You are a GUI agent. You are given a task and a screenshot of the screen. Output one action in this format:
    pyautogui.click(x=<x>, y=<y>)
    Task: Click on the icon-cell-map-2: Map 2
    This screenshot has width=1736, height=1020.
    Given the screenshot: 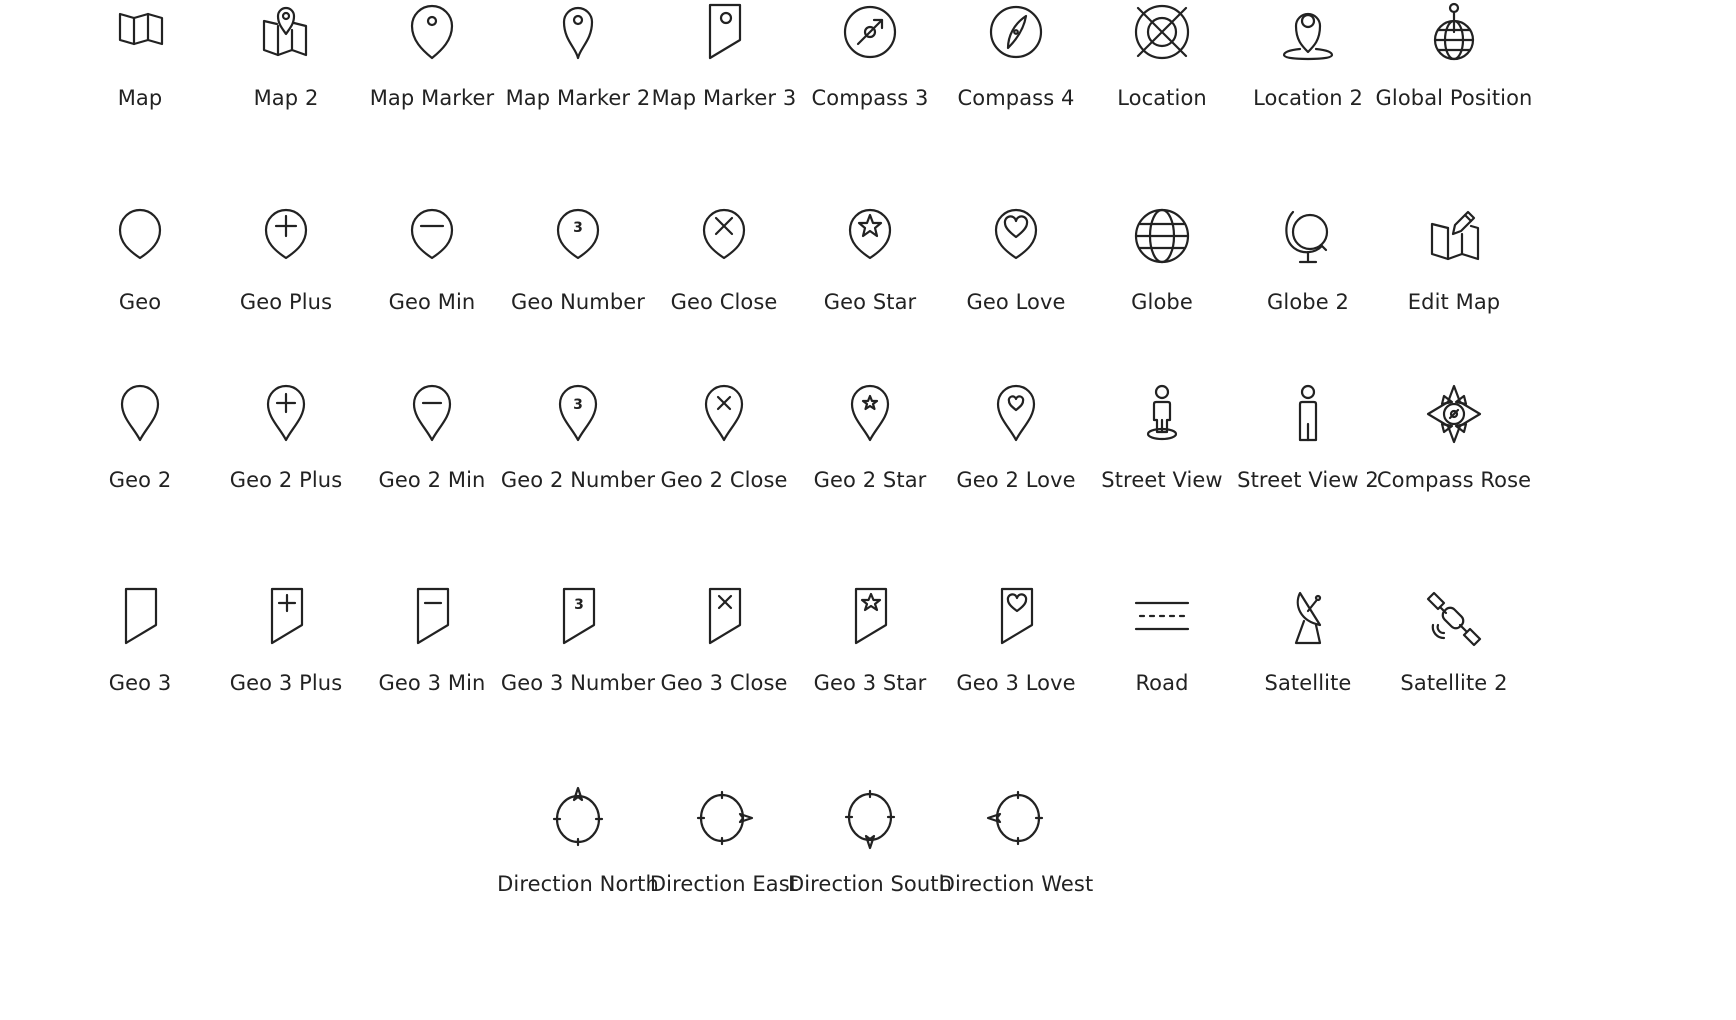 What is the action you would take?
    pyautogui.click(x=286, y=56)
    